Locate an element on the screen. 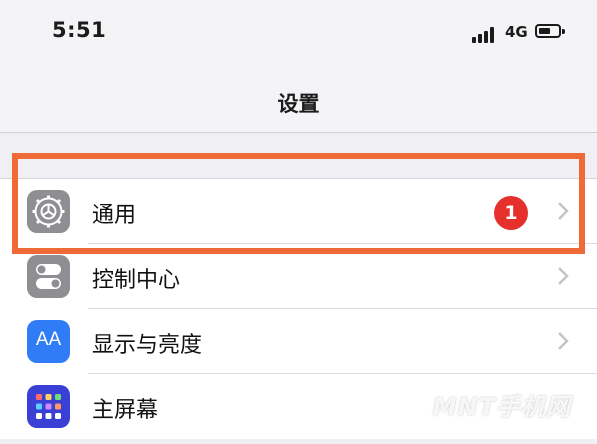 This screenshot has height=444, width=597. status-time: 5:51 is located at coordinates (79, 30).